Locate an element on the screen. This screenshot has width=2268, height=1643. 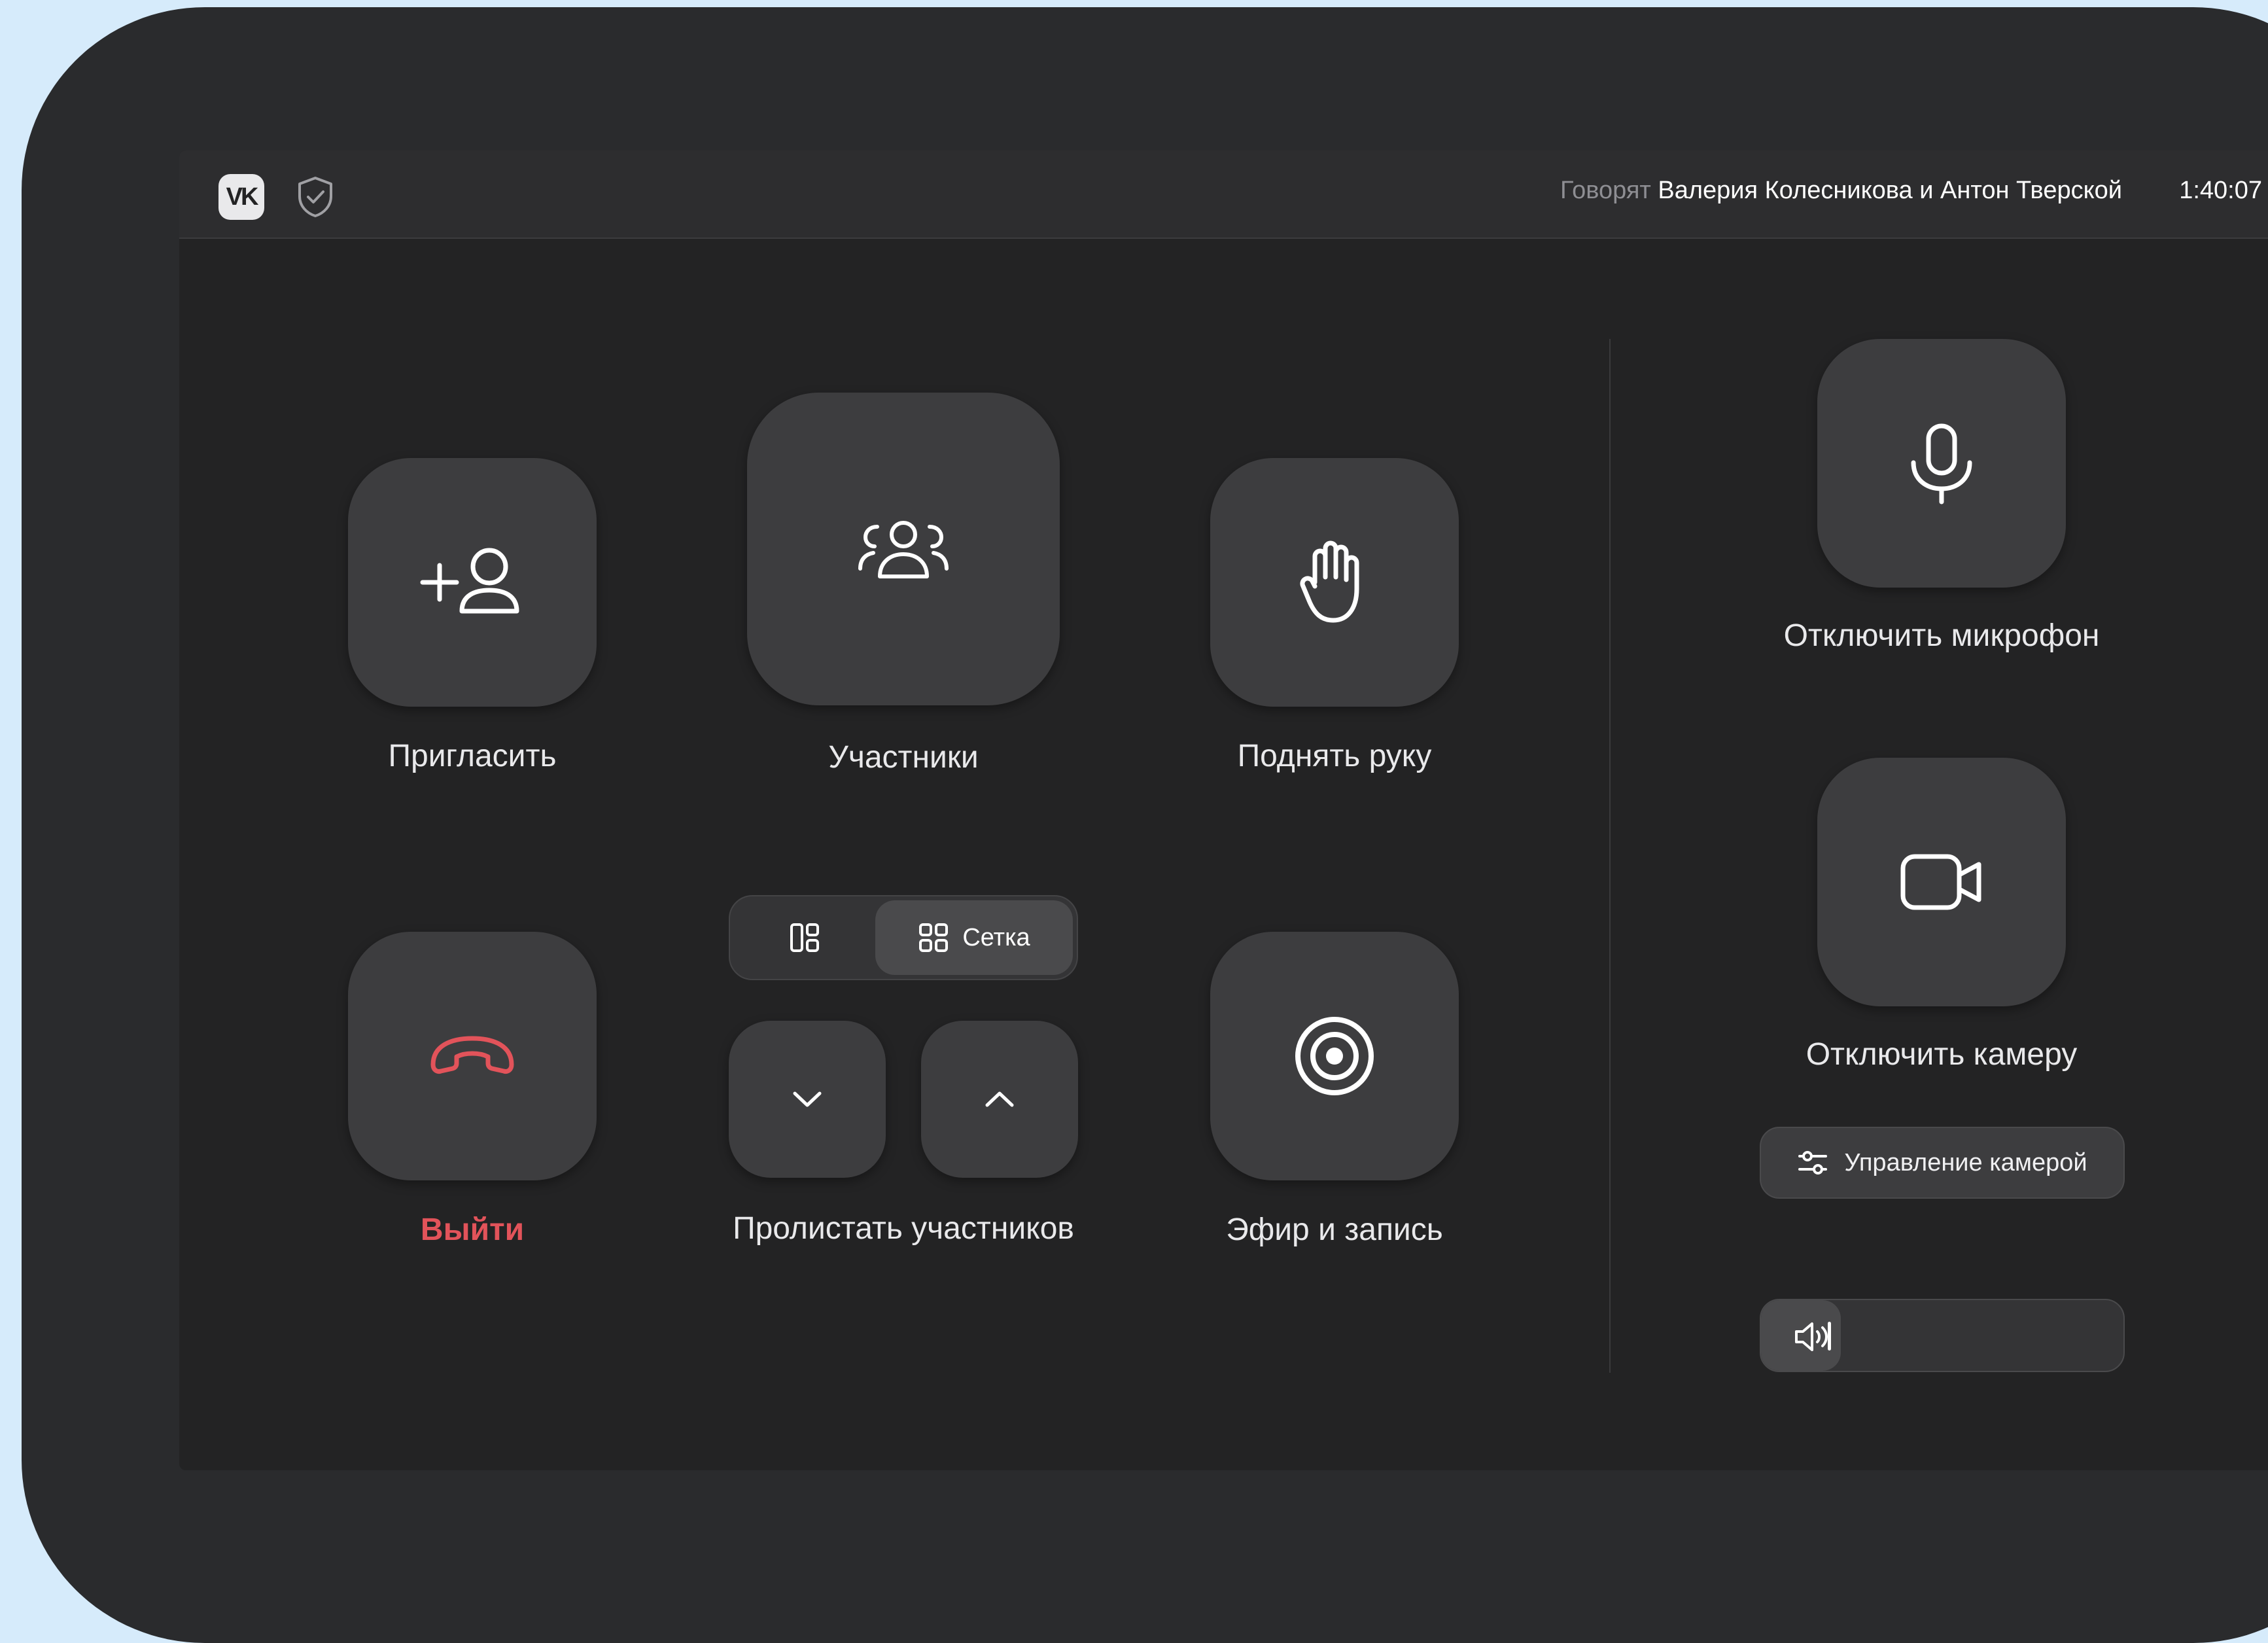
invite-label: Пригласить is located at coordinates (473, 756).